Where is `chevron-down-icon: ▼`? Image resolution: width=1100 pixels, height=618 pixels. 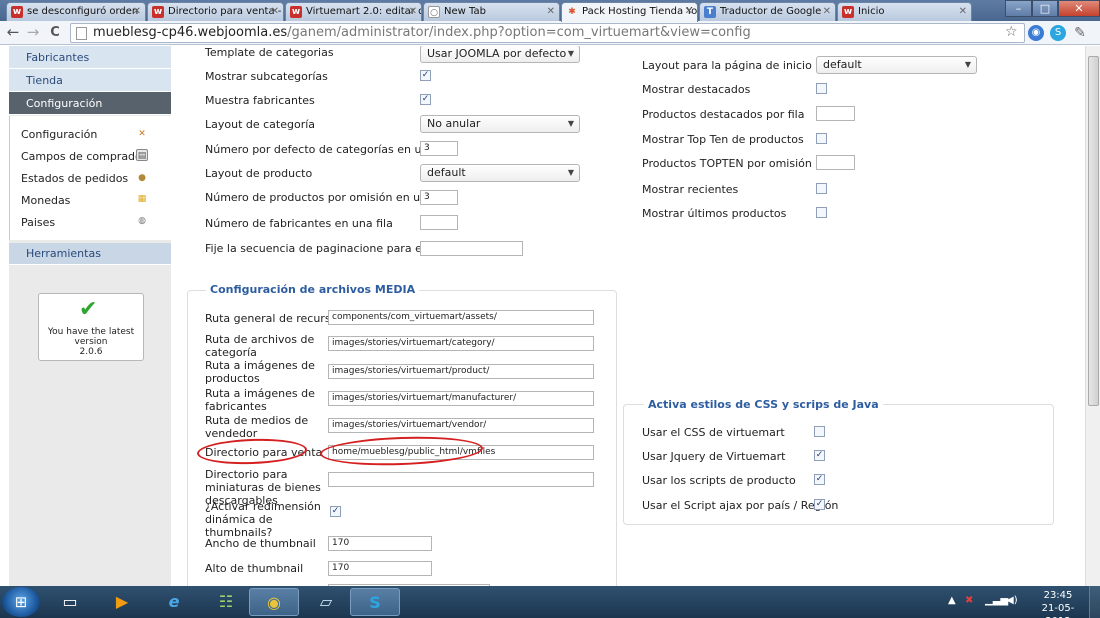
chevron-down-icon: ▼ is located at coordinates (967, 64).